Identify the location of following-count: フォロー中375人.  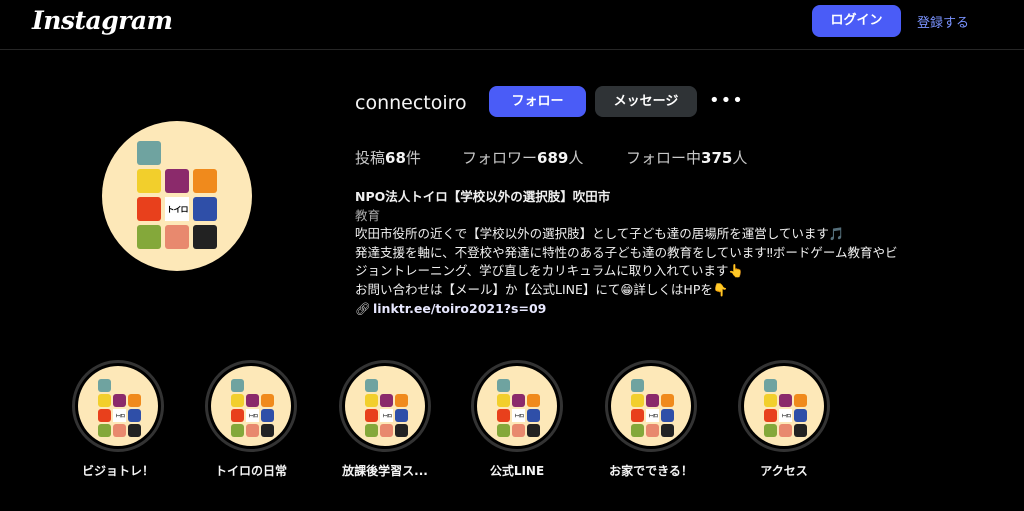
(686, 157).